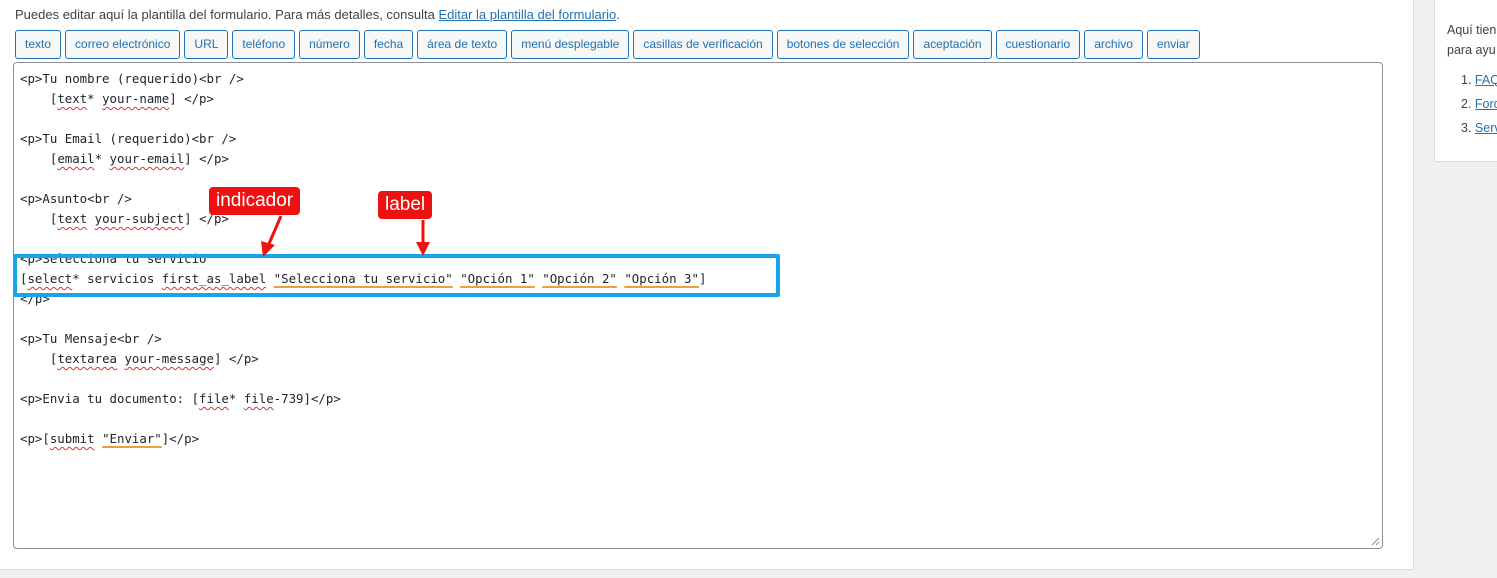 The height and width of the screenshot is (578, 1497). I want to click on code-line: <p>Tu nombre (requerido)<br />, so click(132, 78).